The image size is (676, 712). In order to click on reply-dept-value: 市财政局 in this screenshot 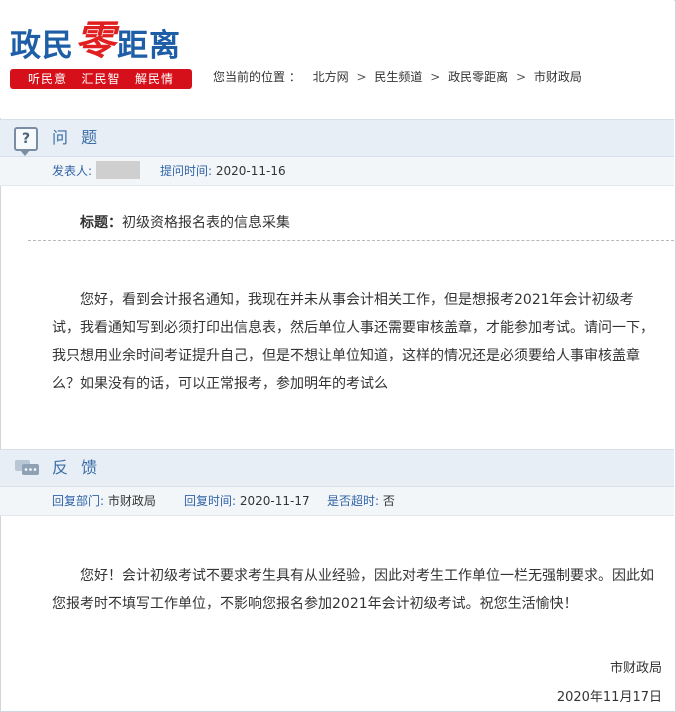, I will do `click(131, 501)`.